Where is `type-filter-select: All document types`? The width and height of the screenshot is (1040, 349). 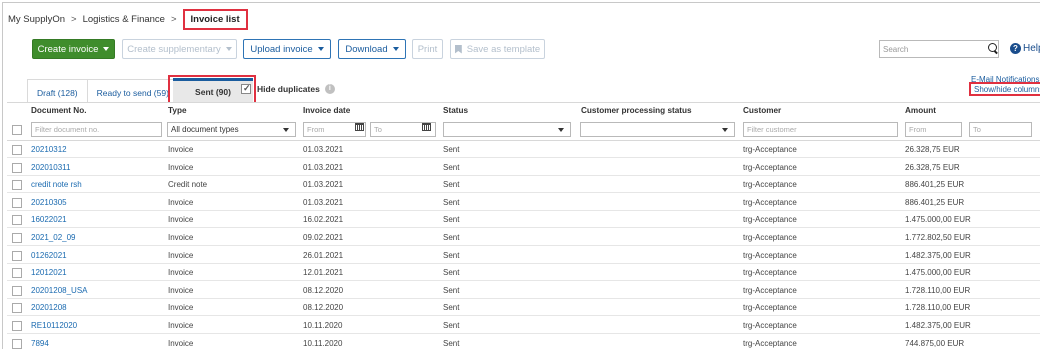 type-filter-select: All document types is located at coordinates (231, 129).